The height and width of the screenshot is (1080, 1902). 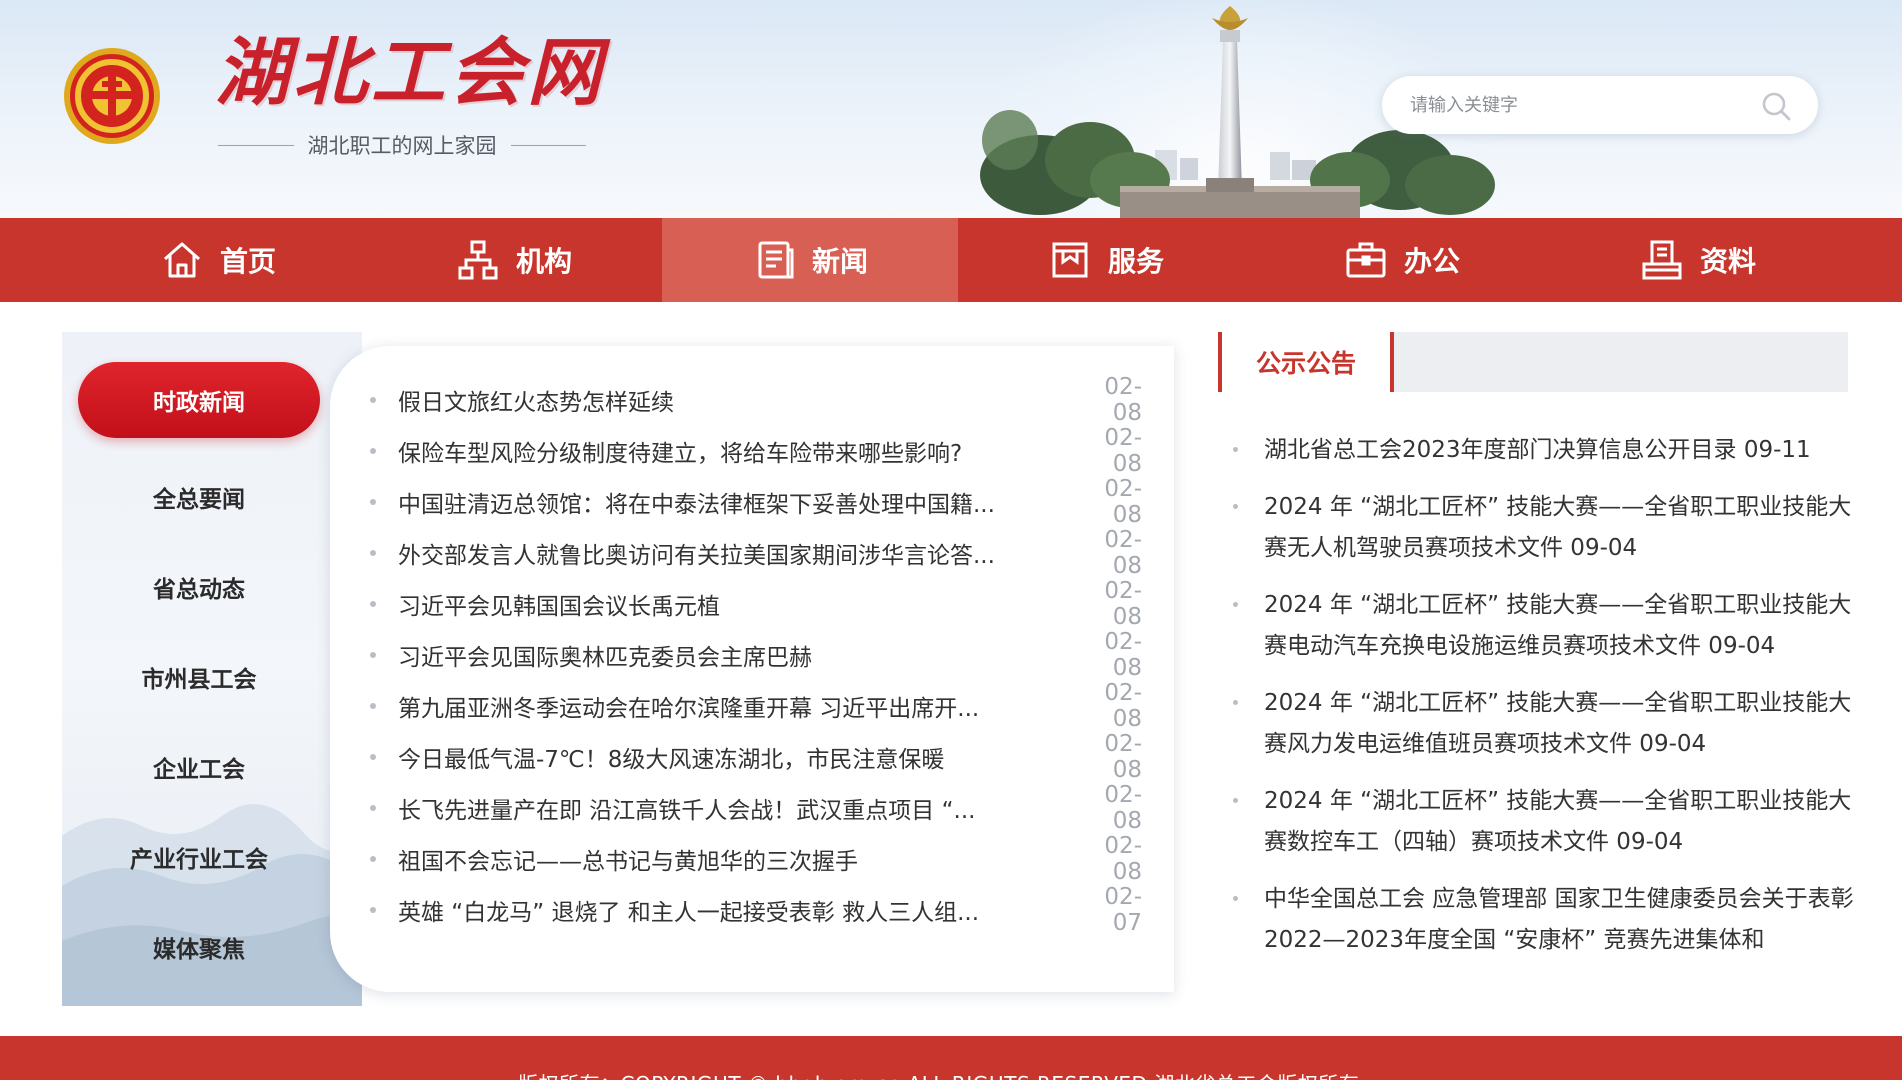 I want to click on news-title: 习近平会见韩国国会议长禹元植, so click(x=737, y=604).